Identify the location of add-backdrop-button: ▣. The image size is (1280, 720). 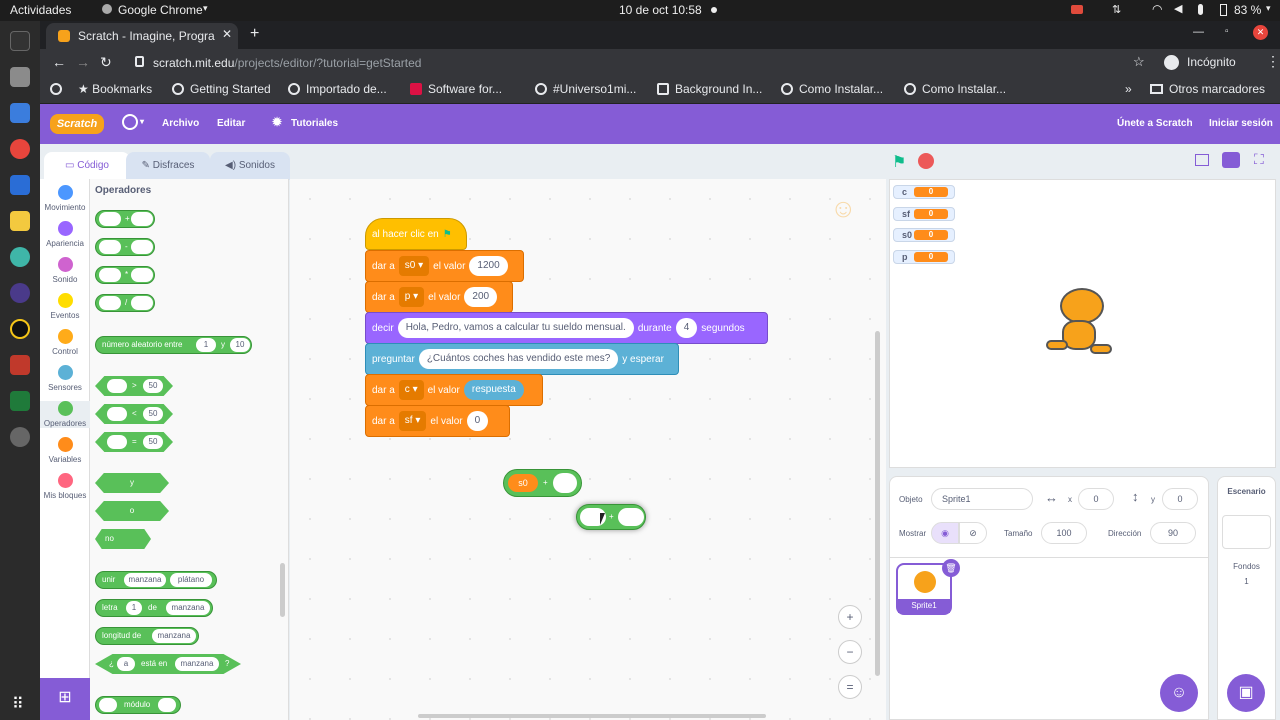
(1246, 693).